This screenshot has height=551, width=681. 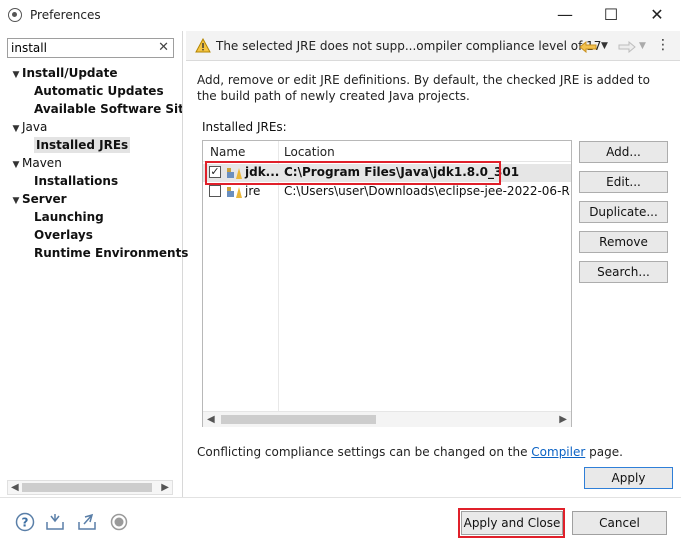 I want to click on import-icon, so click(x=55, y=522).